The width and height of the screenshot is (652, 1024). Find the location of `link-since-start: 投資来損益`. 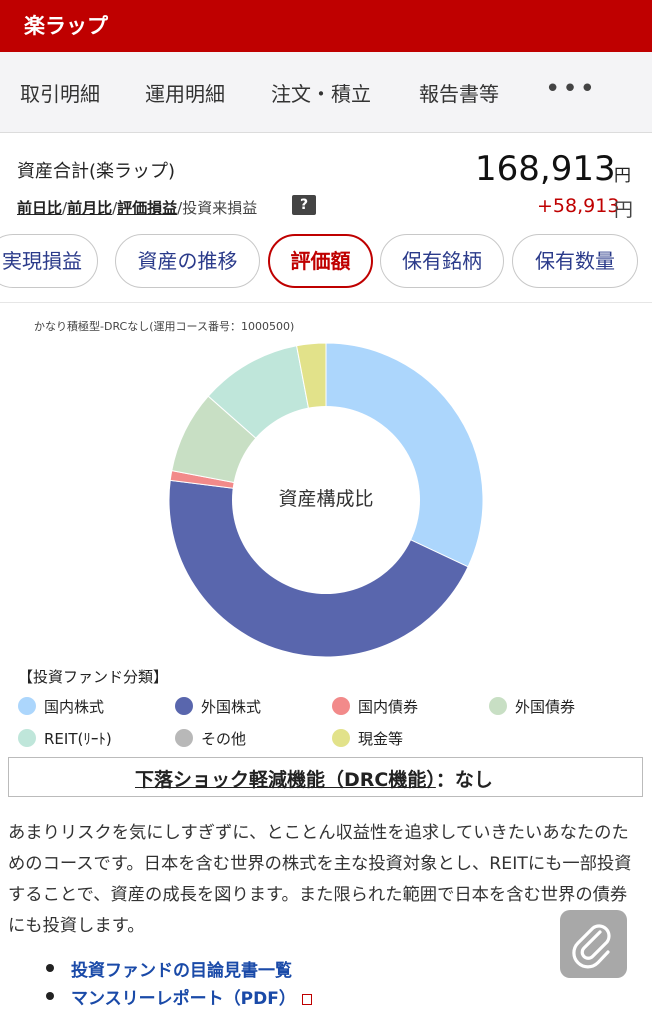

link-since-start: 投資来損益 is located at coordinates (219, 208).